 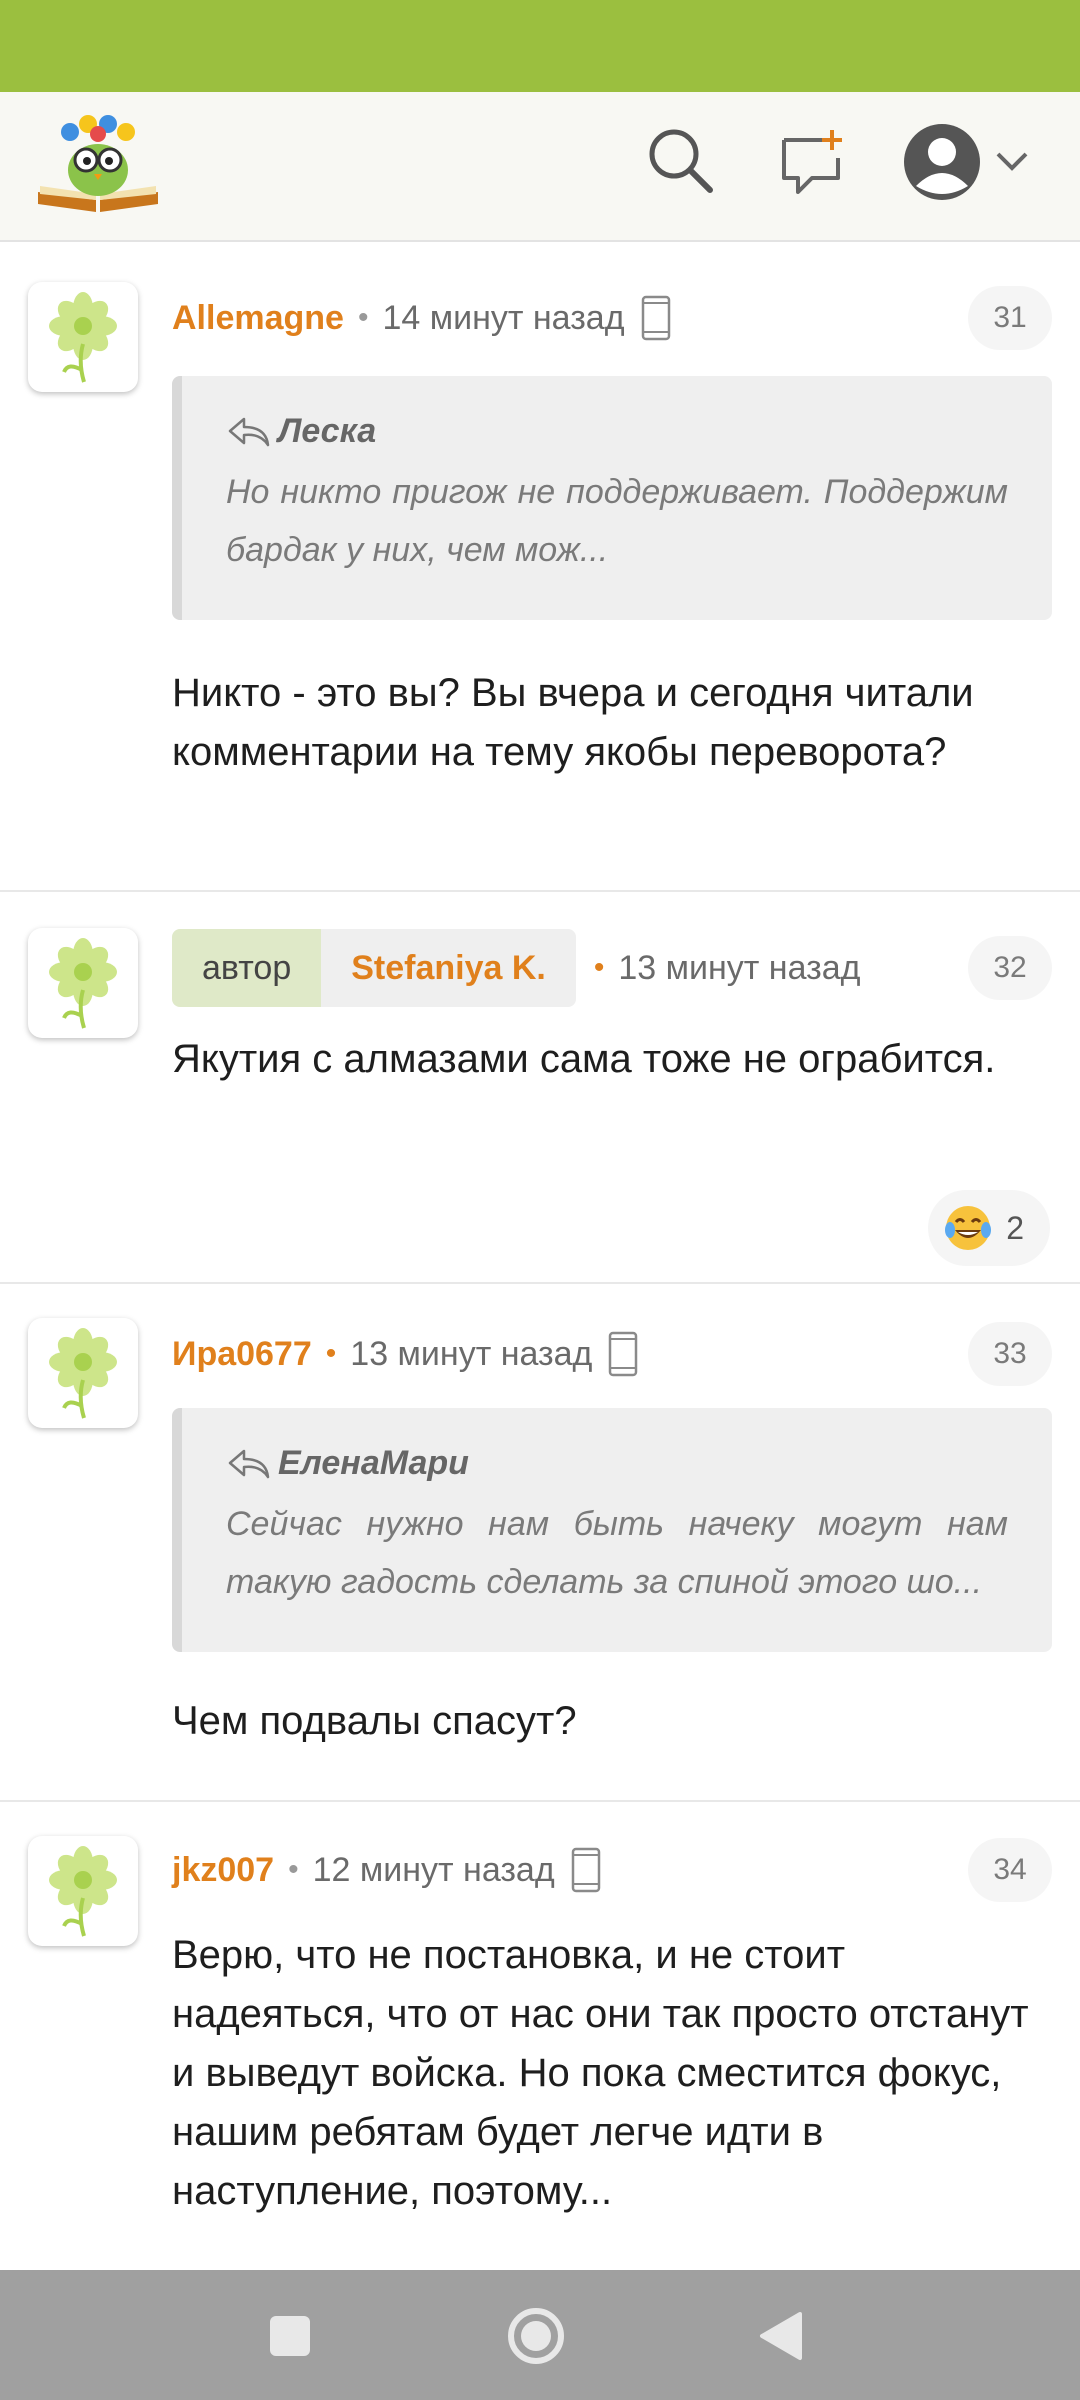 What do you see at coordinates (942, 162) in the screenshot?
I see `profile-icon` at bounding box center [942, 162].